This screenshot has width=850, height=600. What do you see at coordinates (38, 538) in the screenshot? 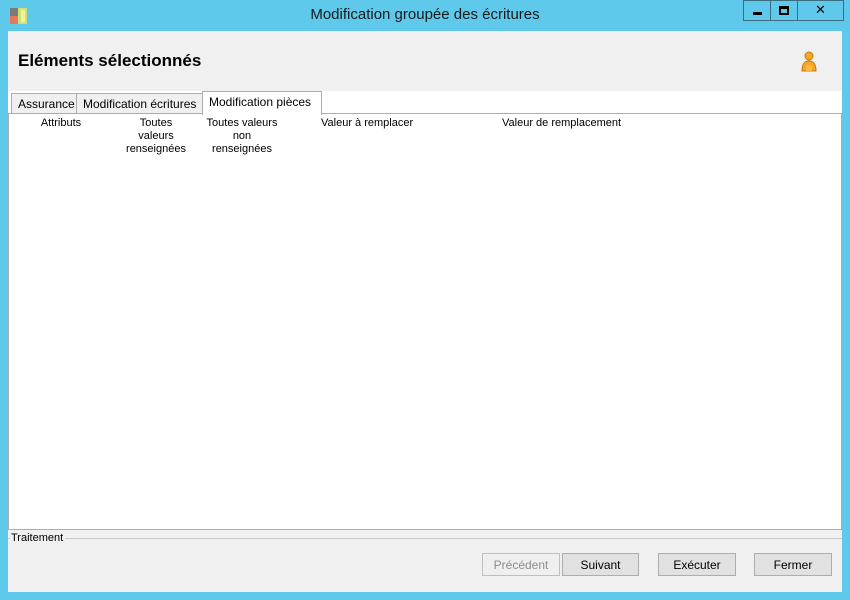
I see `groupbox-label: Traitement` at bounding box center [38, 538].